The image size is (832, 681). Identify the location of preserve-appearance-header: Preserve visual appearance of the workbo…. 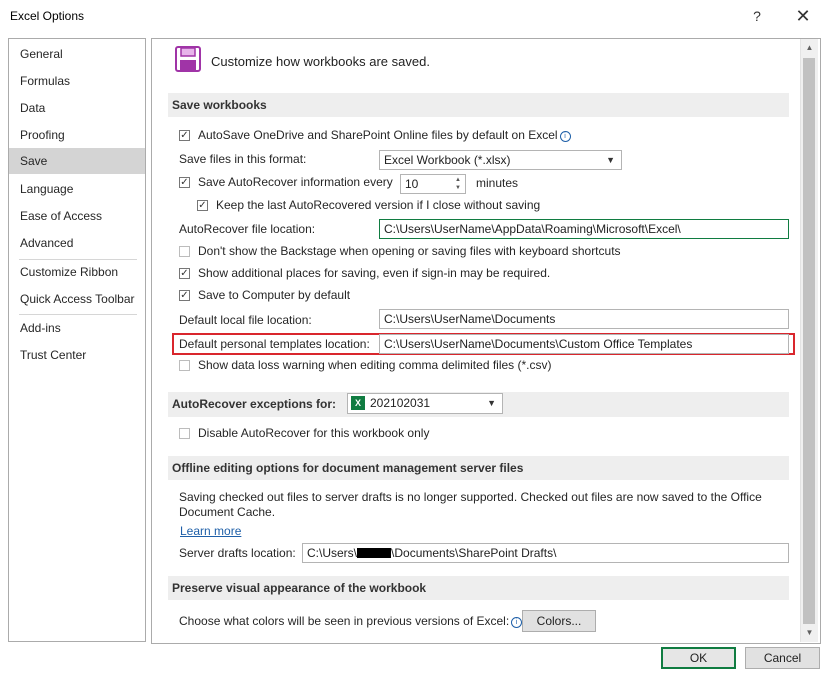
(478, 588).